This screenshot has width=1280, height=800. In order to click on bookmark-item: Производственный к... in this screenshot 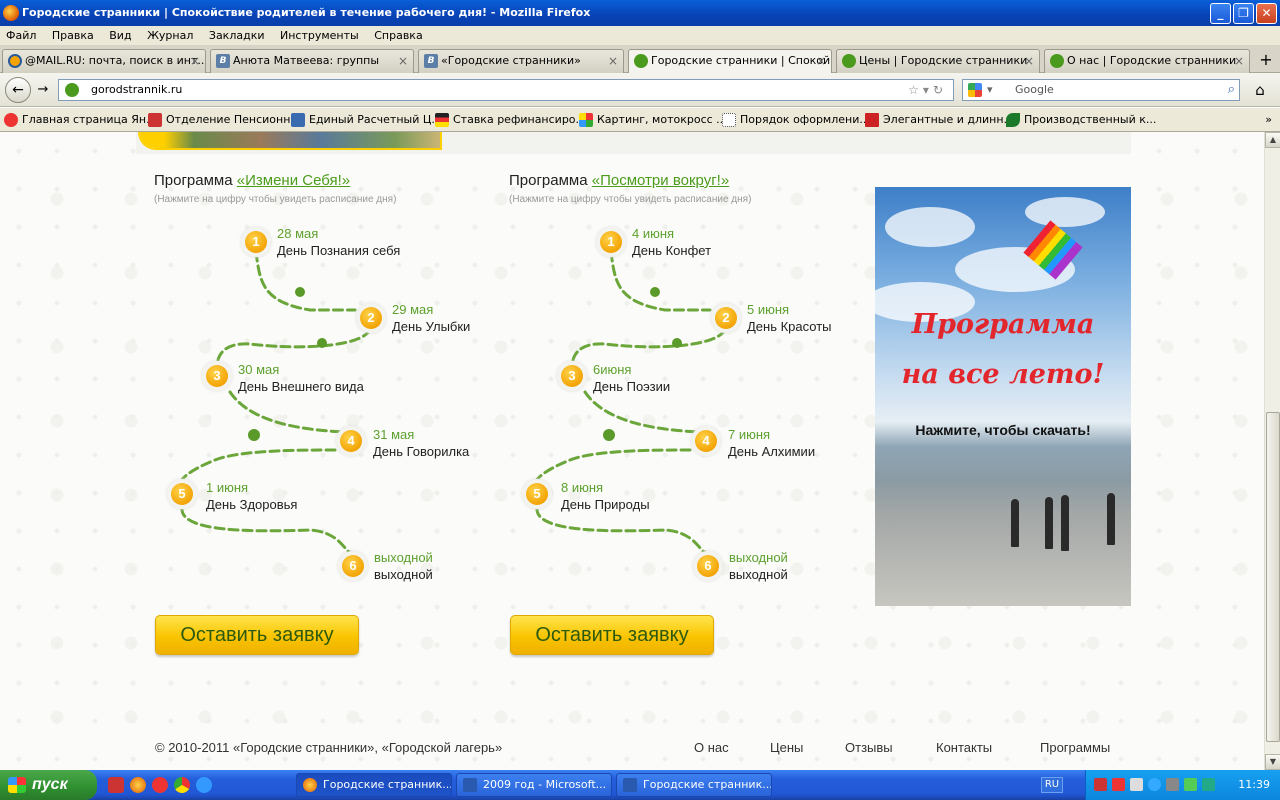, I will do `click(1080, 119)`.